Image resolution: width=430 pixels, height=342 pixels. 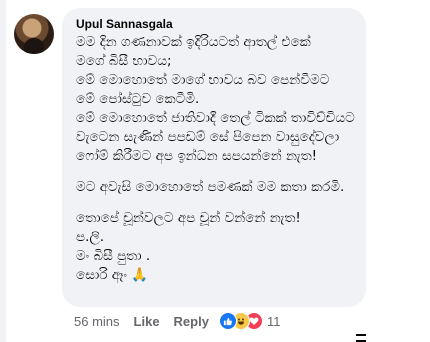 I want to click on comment-line: ෆෝම් කිරීමට අප ඉන්ධන සපයන්නේ නැත!, so click(x=197, y=156).